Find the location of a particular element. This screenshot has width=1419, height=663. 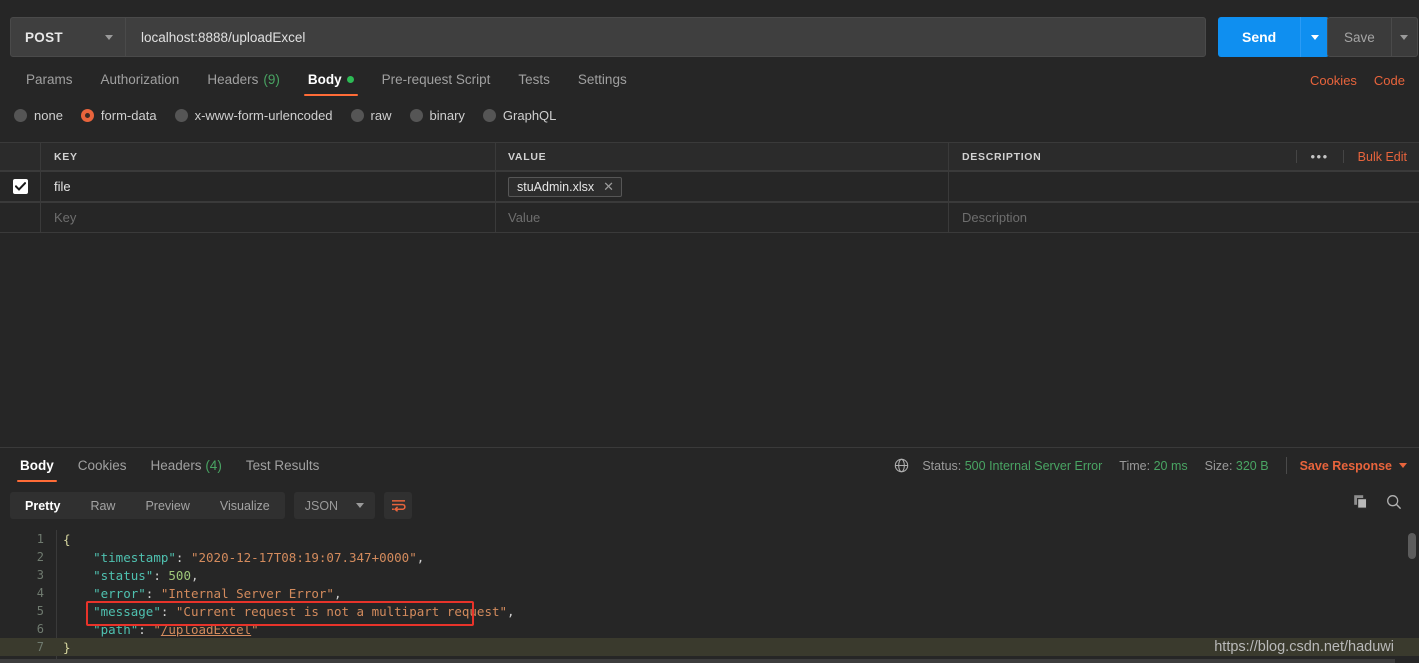

code-line: 1{ is located at coordinates (709, 539).